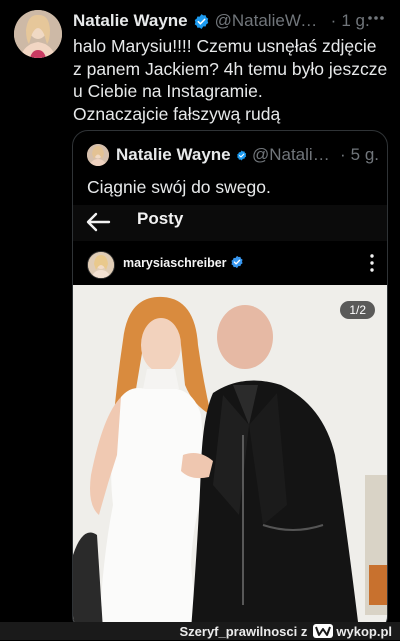 The height and width of the screenshot is (641, 400). What do you see at coordinates (372, 263) in the screenshot?
I see `vertical-dots-icon` at bounding box center [372, 263].